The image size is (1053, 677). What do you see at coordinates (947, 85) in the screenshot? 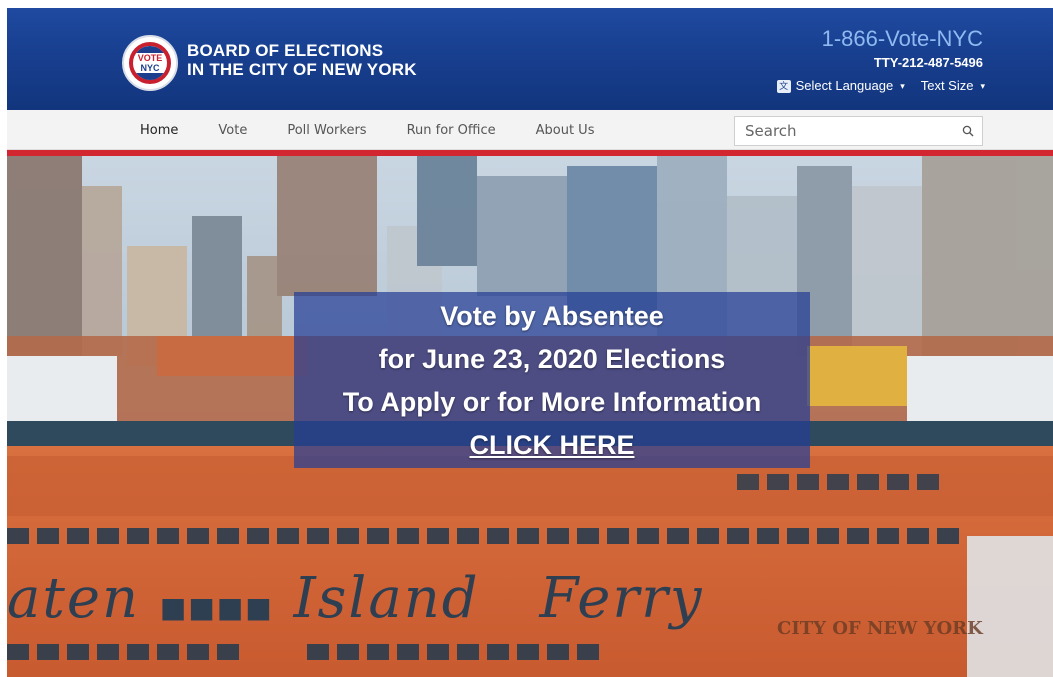
I see `text-size-label: Text Size` at bounding box center [947, 85].